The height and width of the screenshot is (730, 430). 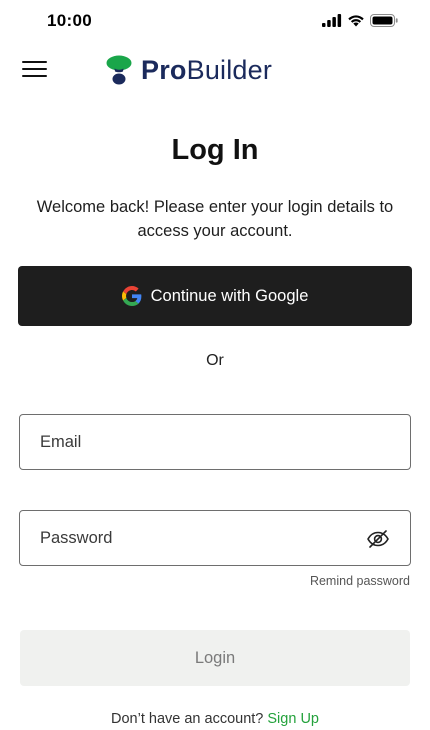 I want to click on login-button-label: Login, so click(x=215, y=657).